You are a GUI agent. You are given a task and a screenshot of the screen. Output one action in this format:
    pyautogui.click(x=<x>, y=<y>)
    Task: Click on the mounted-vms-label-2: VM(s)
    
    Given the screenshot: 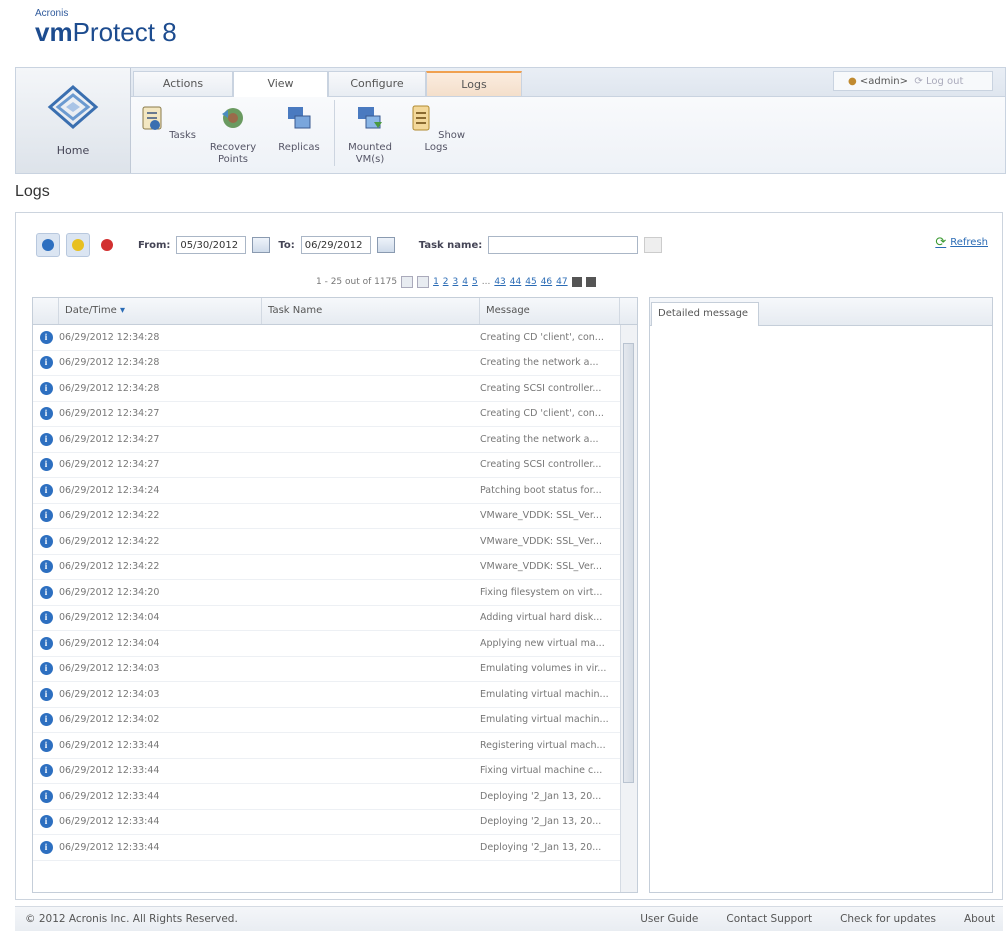 What is the action you would take?
    pyautogui.click(x=370, y=159)
    